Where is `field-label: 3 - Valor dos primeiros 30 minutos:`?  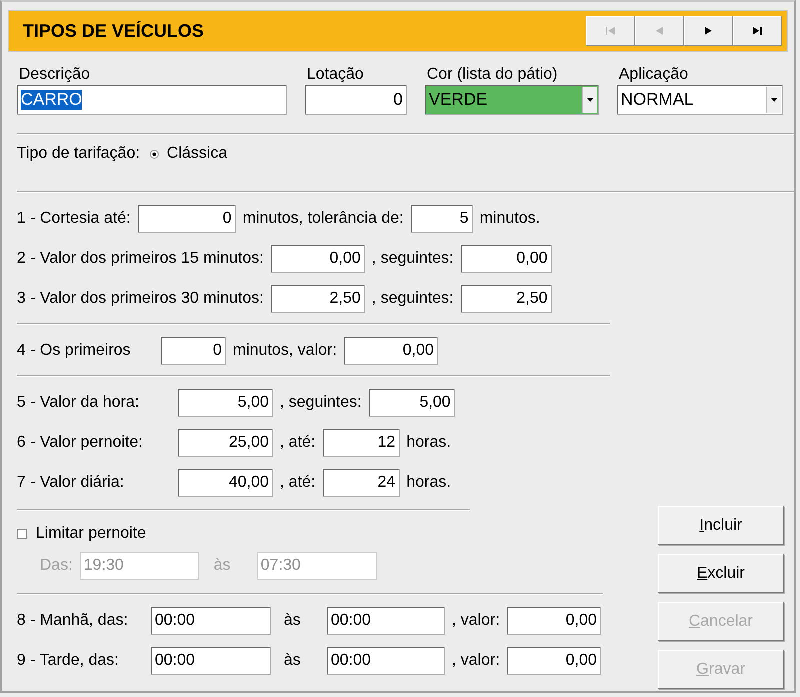
field-label: 3 - Valor dos primeiros 30 minutos: is located at coordinates (140, 299).